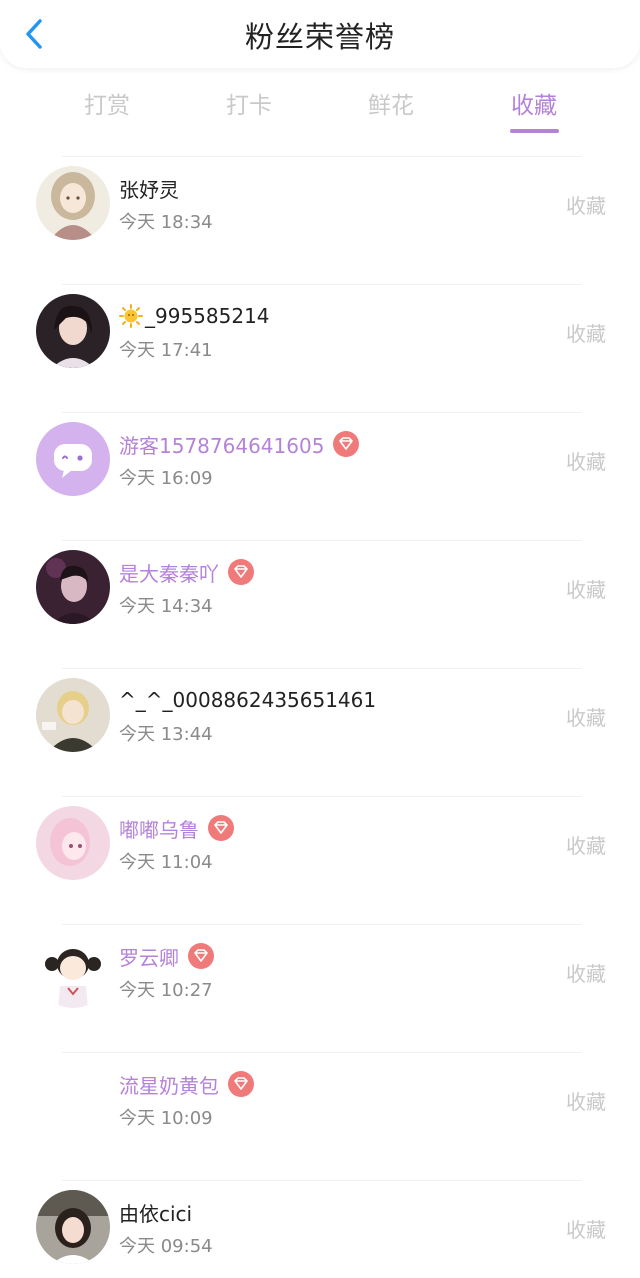 The height and width of the screenshot is (1278, 640). I want to click on list-item: 张妤灵 今天 18:34 收藏, so click(320, 220).